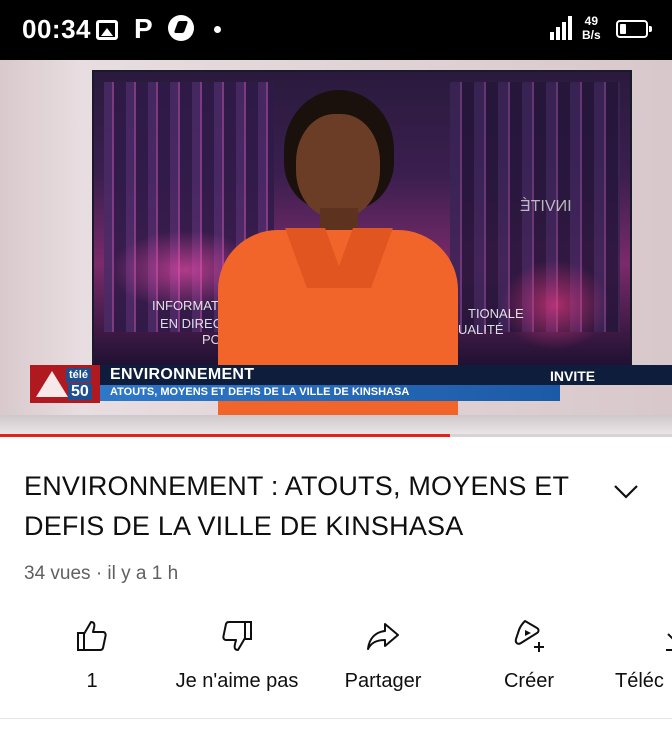 The height and width of the screenshot is (737, 672). I want to click on status-time: 00:34, so click(56, 29).